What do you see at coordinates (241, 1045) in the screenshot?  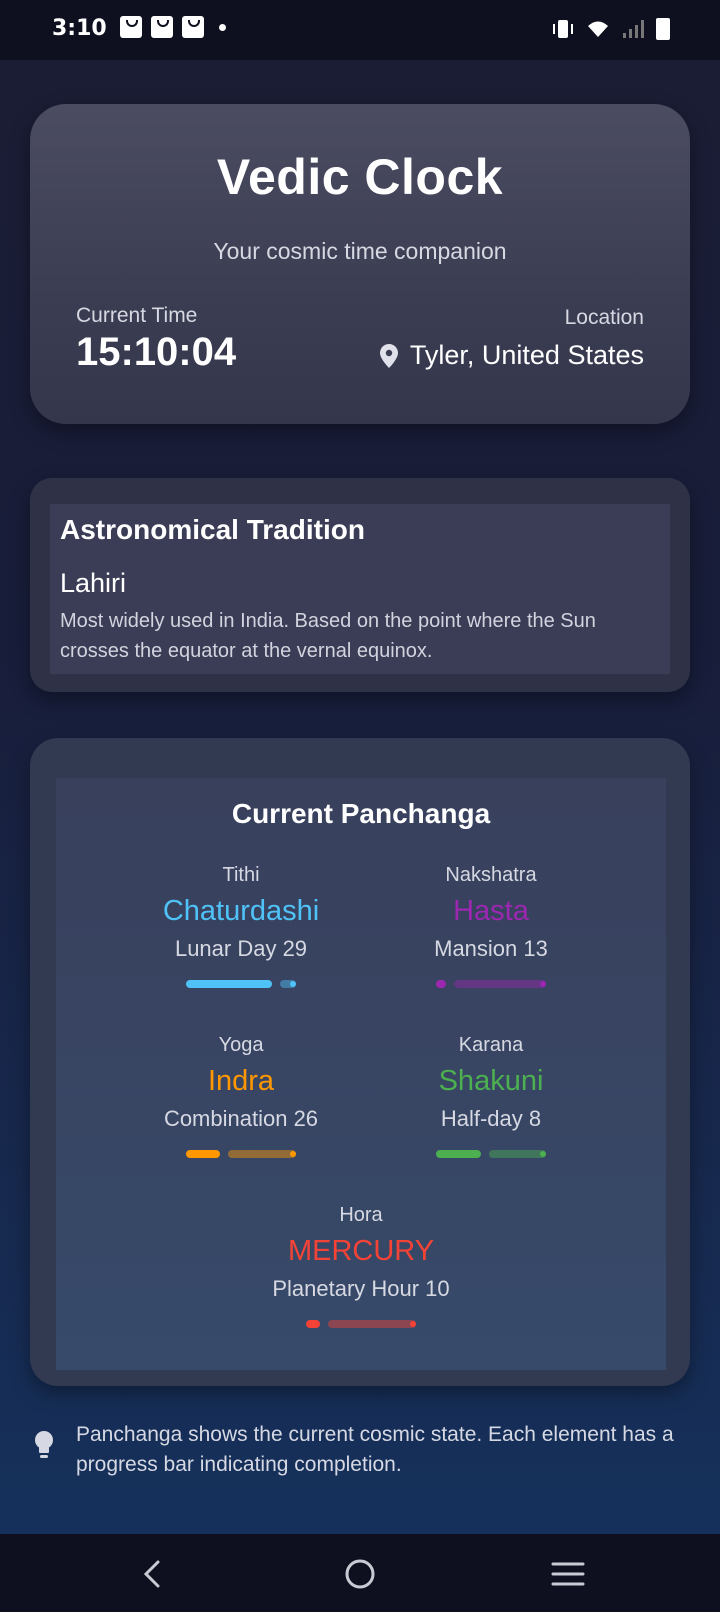 I see `panchanga-label: Yoga` at bounding box center [241, 1045].